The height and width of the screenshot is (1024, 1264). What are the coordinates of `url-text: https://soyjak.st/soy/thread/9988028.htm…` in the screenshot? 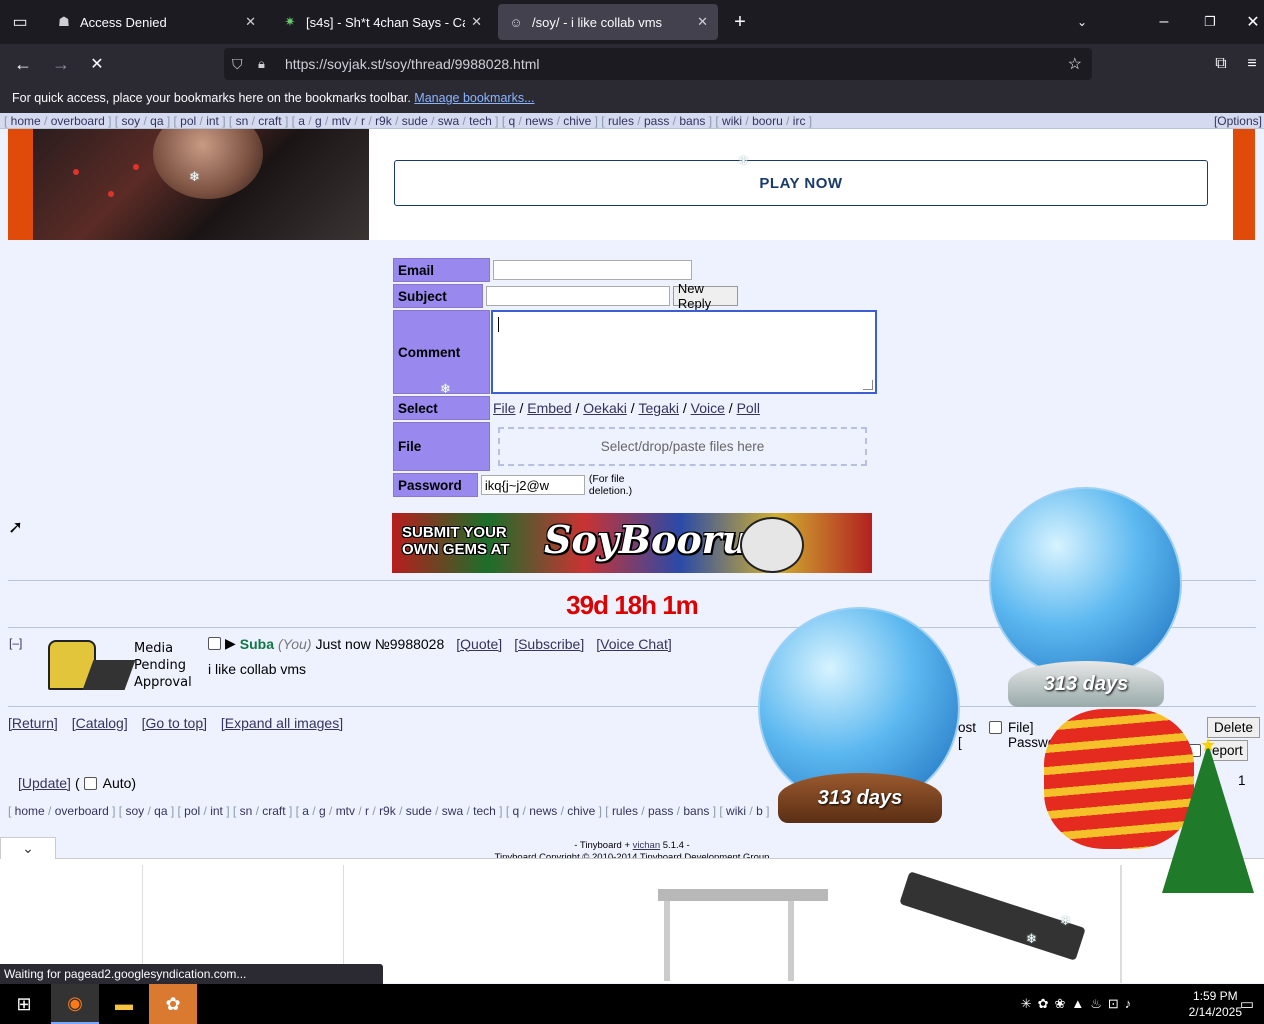 It's located at (412, 64).